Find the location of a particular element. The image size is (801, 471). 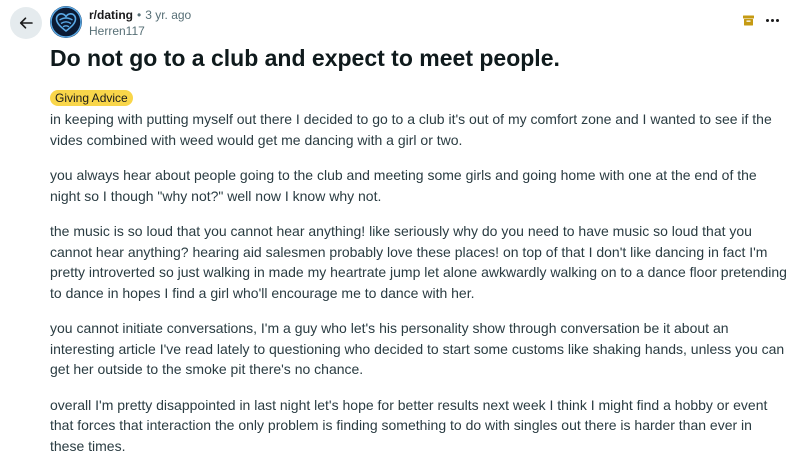

arrow-left-icon is located at coordinates (26, 23).